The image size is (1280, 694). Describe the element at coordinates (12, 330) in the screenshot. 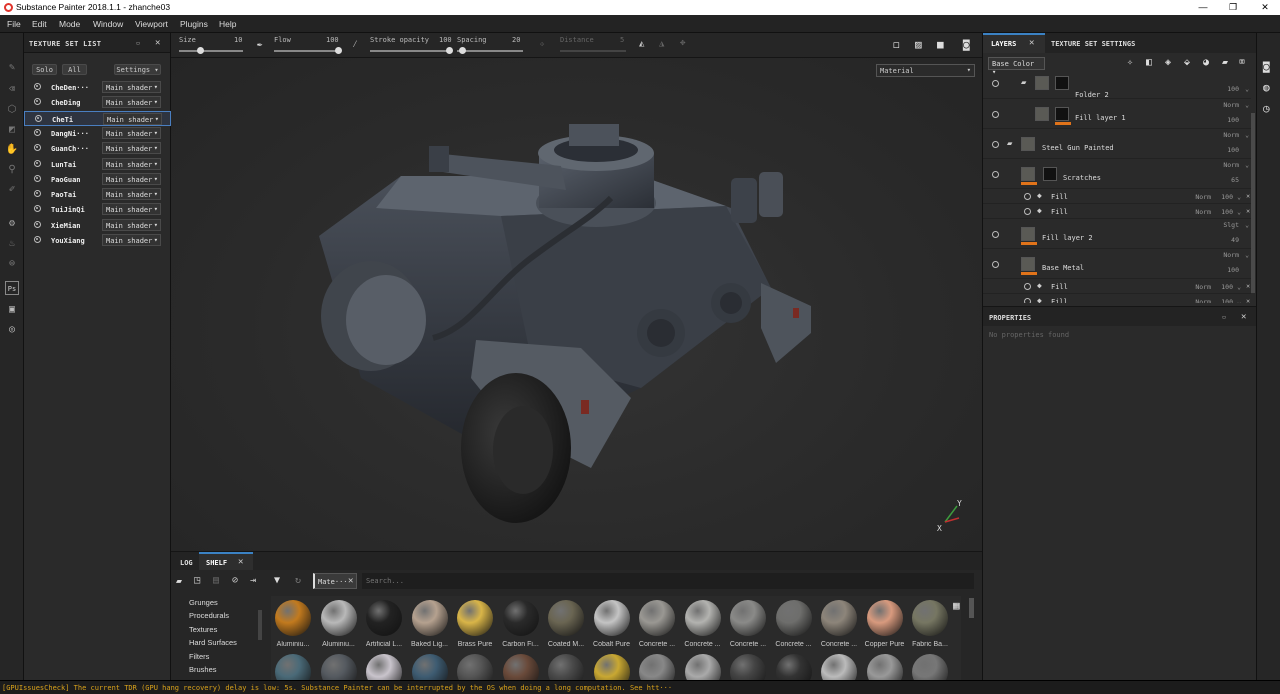

I see `plugin-icon: ◎` at that location.